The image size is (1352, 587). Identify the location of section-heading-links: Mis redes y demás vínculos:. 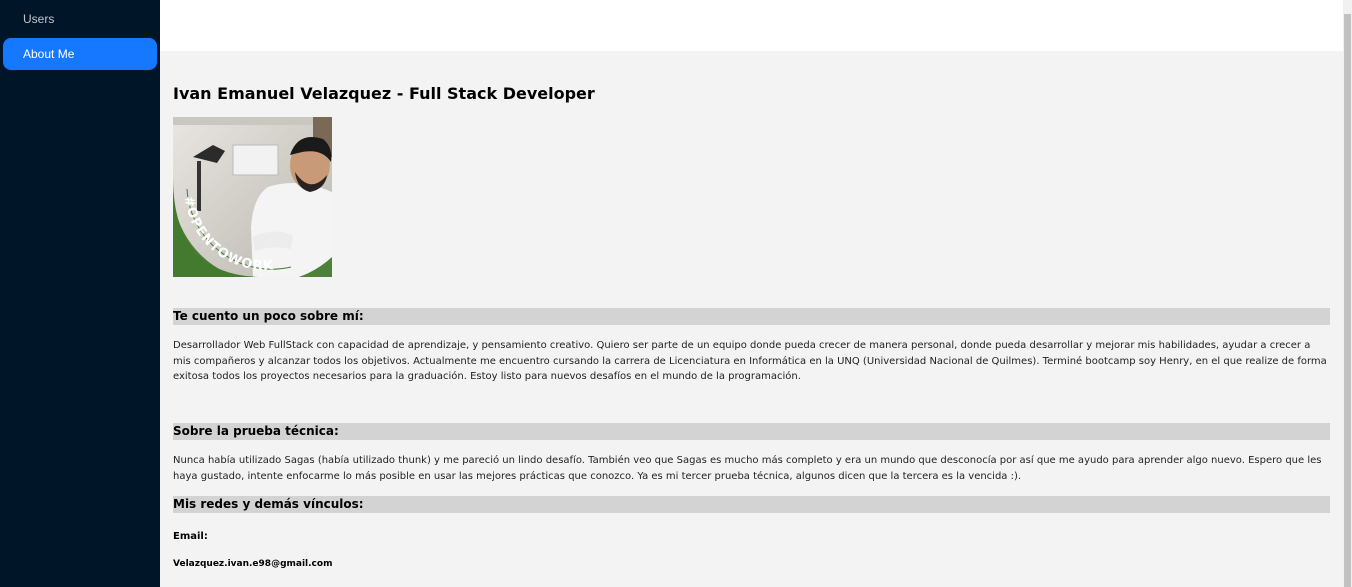
(751, 504).